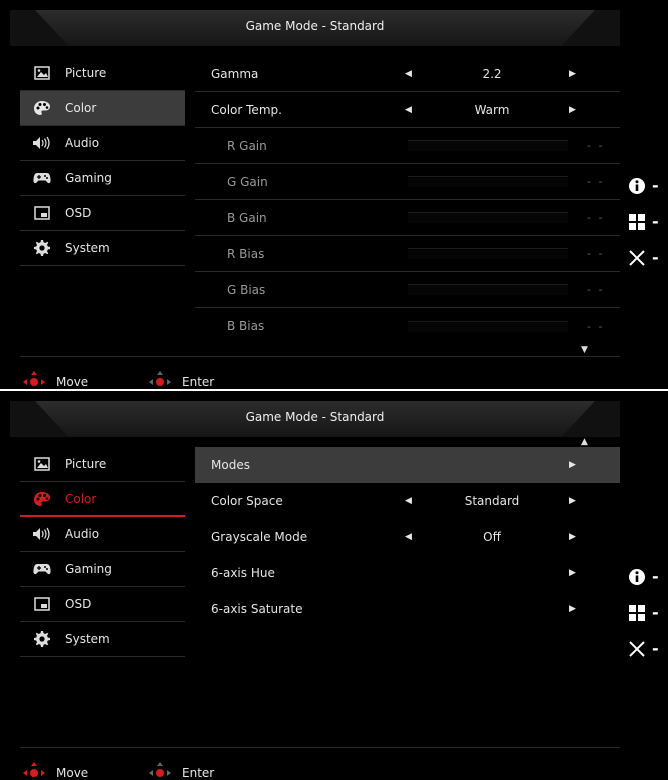 The height and width of the screenshot is (780, 668). I want to click on sidebar-item-label: Gaming, so click(88, 178).